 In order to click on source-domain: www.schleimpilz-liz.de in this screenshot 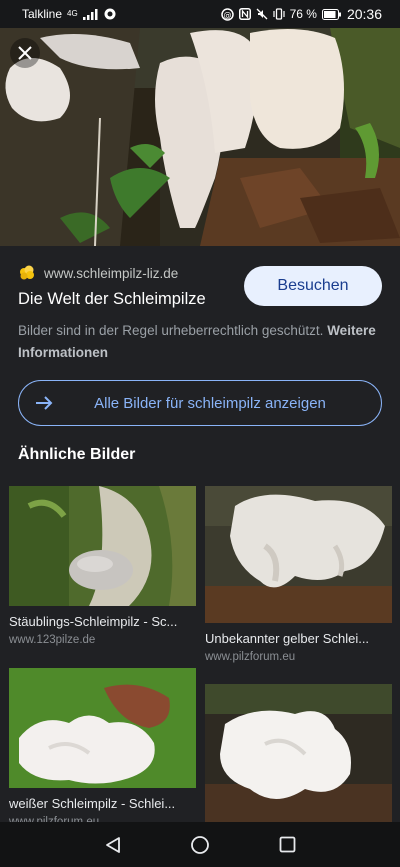, I will do `click(111, 273)`.